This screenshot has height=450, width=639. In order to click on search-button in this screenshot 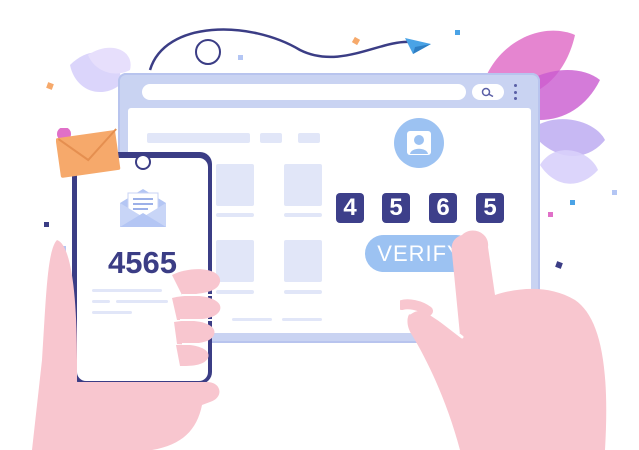, I will do `click(488, 92)`.